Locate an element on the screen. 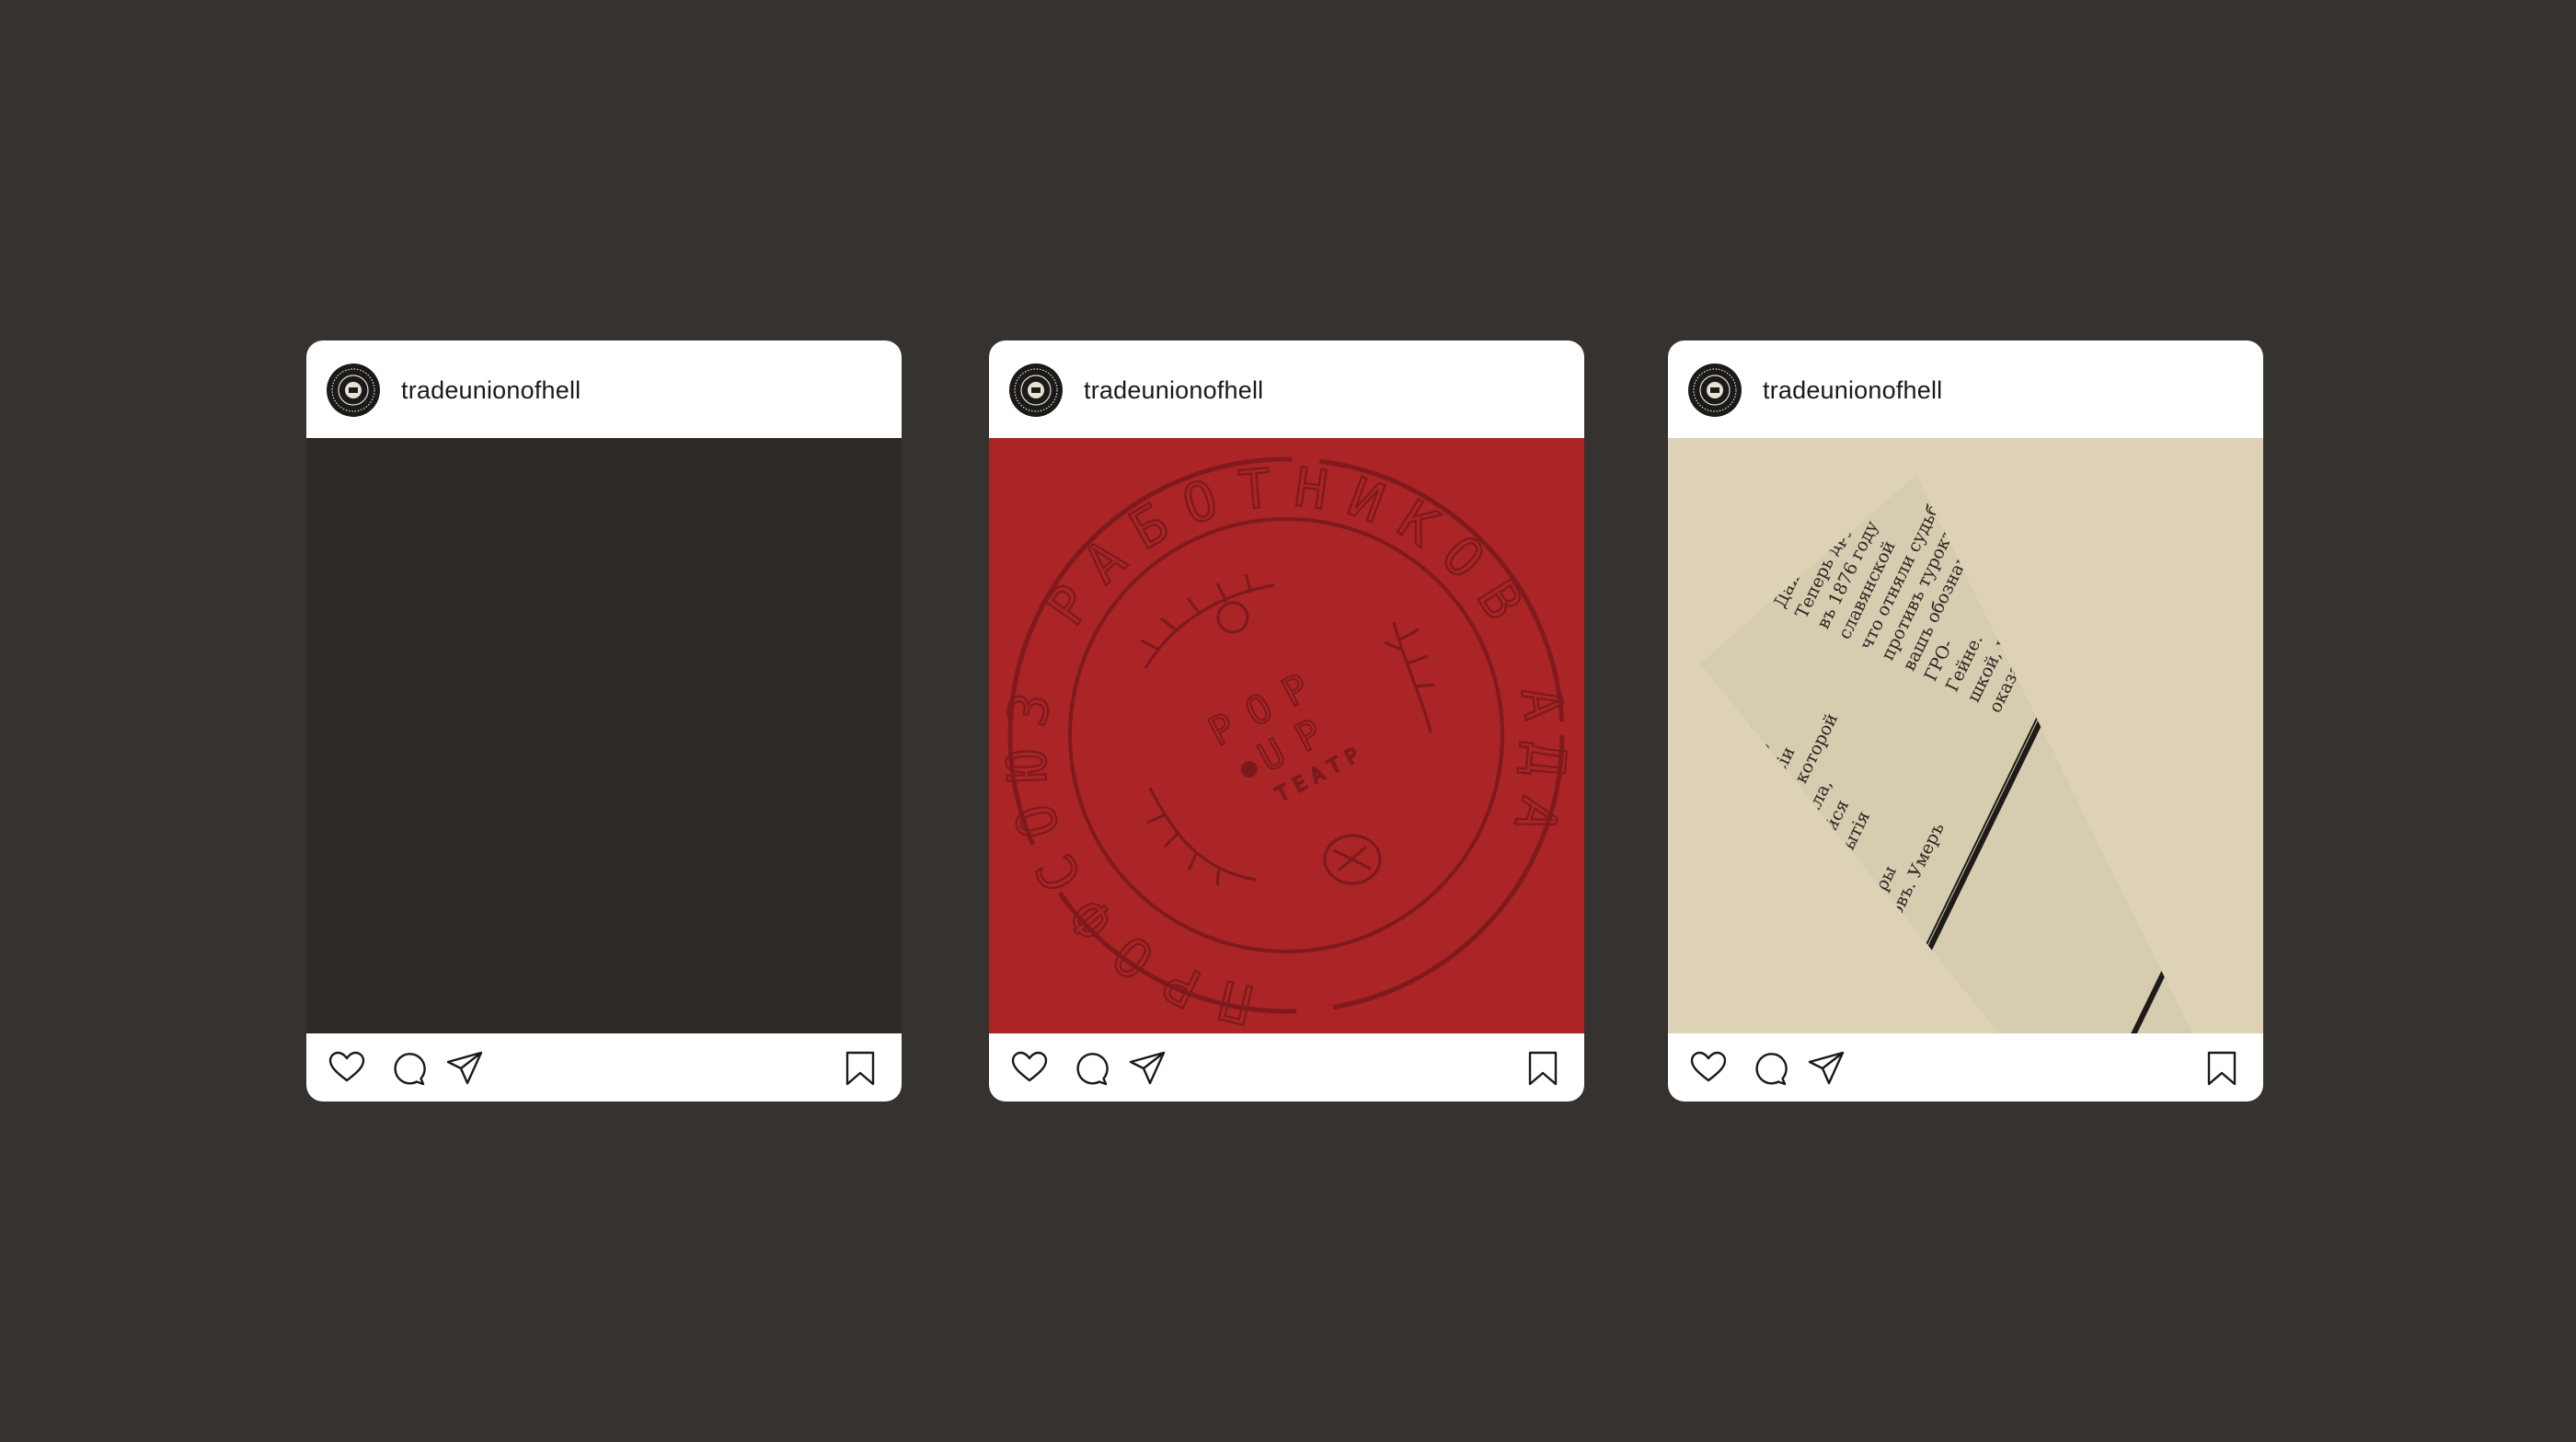 The width and height of the screenshot is (2576, 1442). post-image-dark-panel is located at coordinates (604, 735).